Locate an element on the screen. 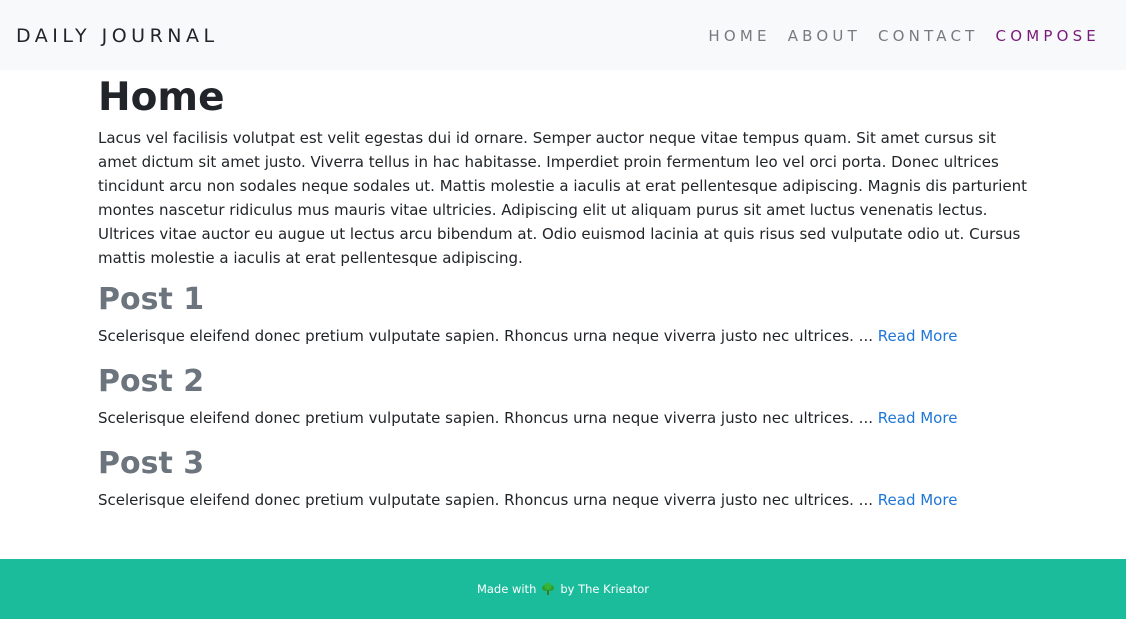 Image resolution: width=1126 pixels, height=619 pixels. post-title: Post 2 is located at coordinates (151, 381).